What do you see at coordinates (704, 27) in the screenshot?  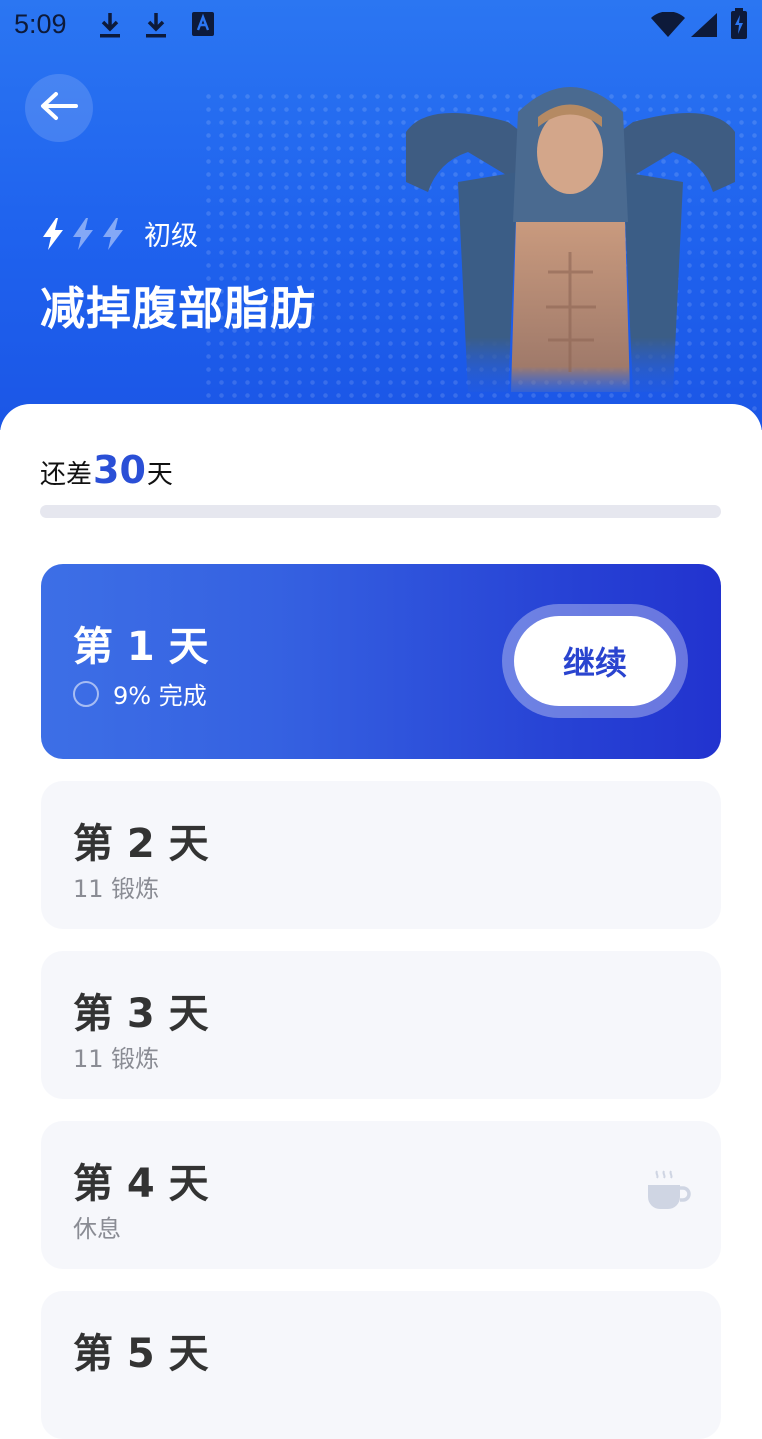 I see `signal-icon` at bounding box center [704, 27].